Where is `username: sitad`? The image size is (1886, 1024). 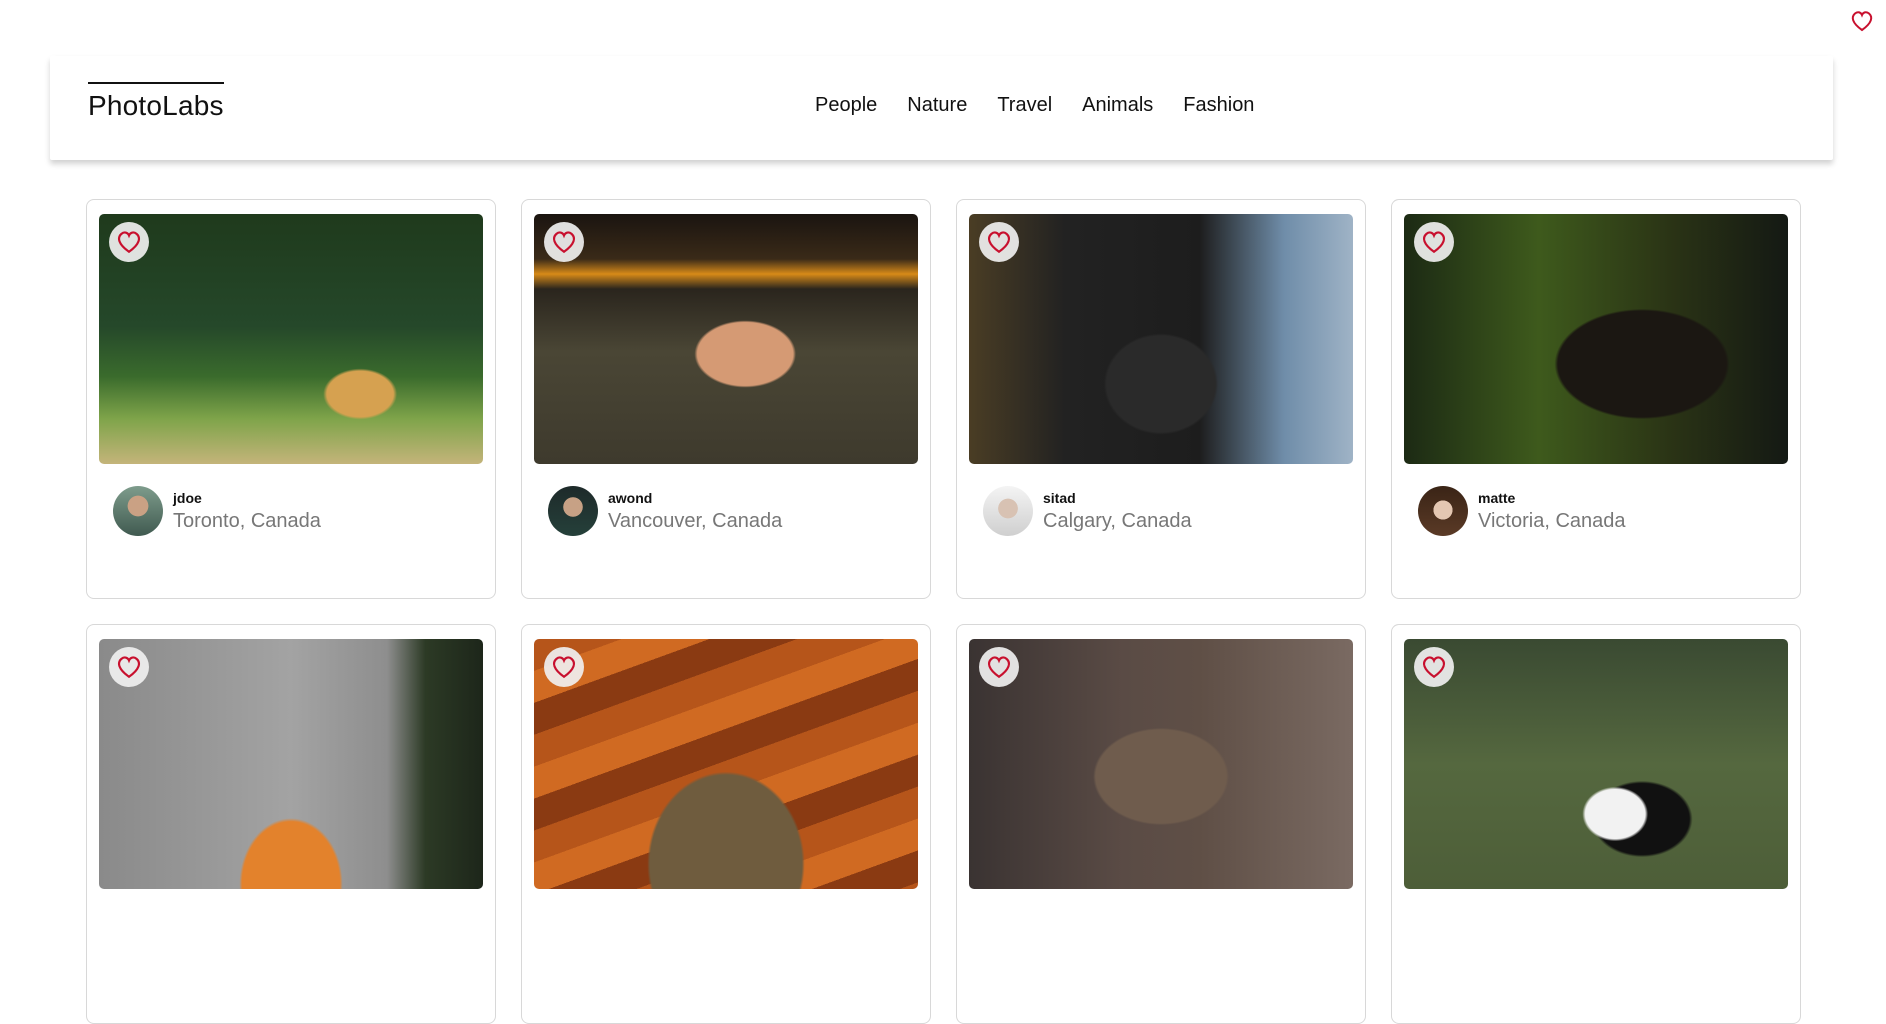
username: sitad is located at coordinates (1059, 497).